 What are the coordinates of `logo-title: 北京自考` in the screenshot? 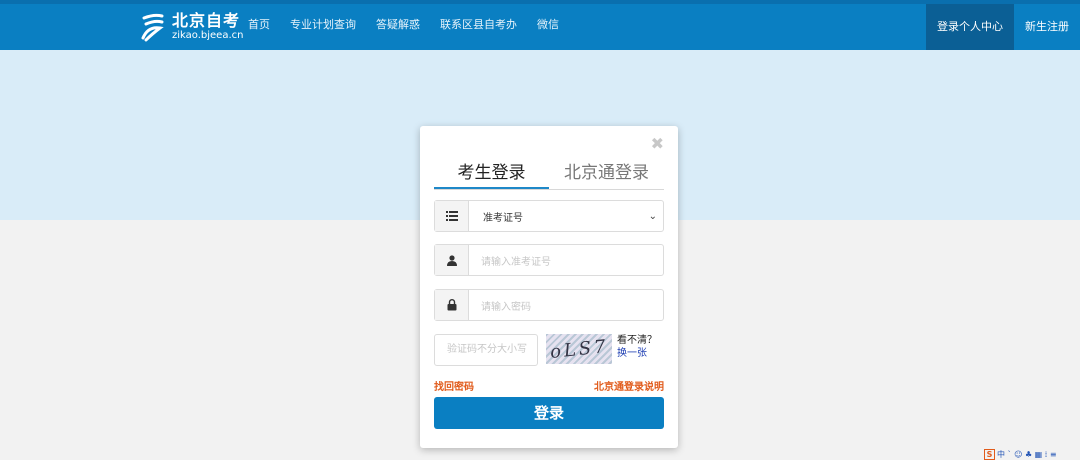 It's located at (206, 20).